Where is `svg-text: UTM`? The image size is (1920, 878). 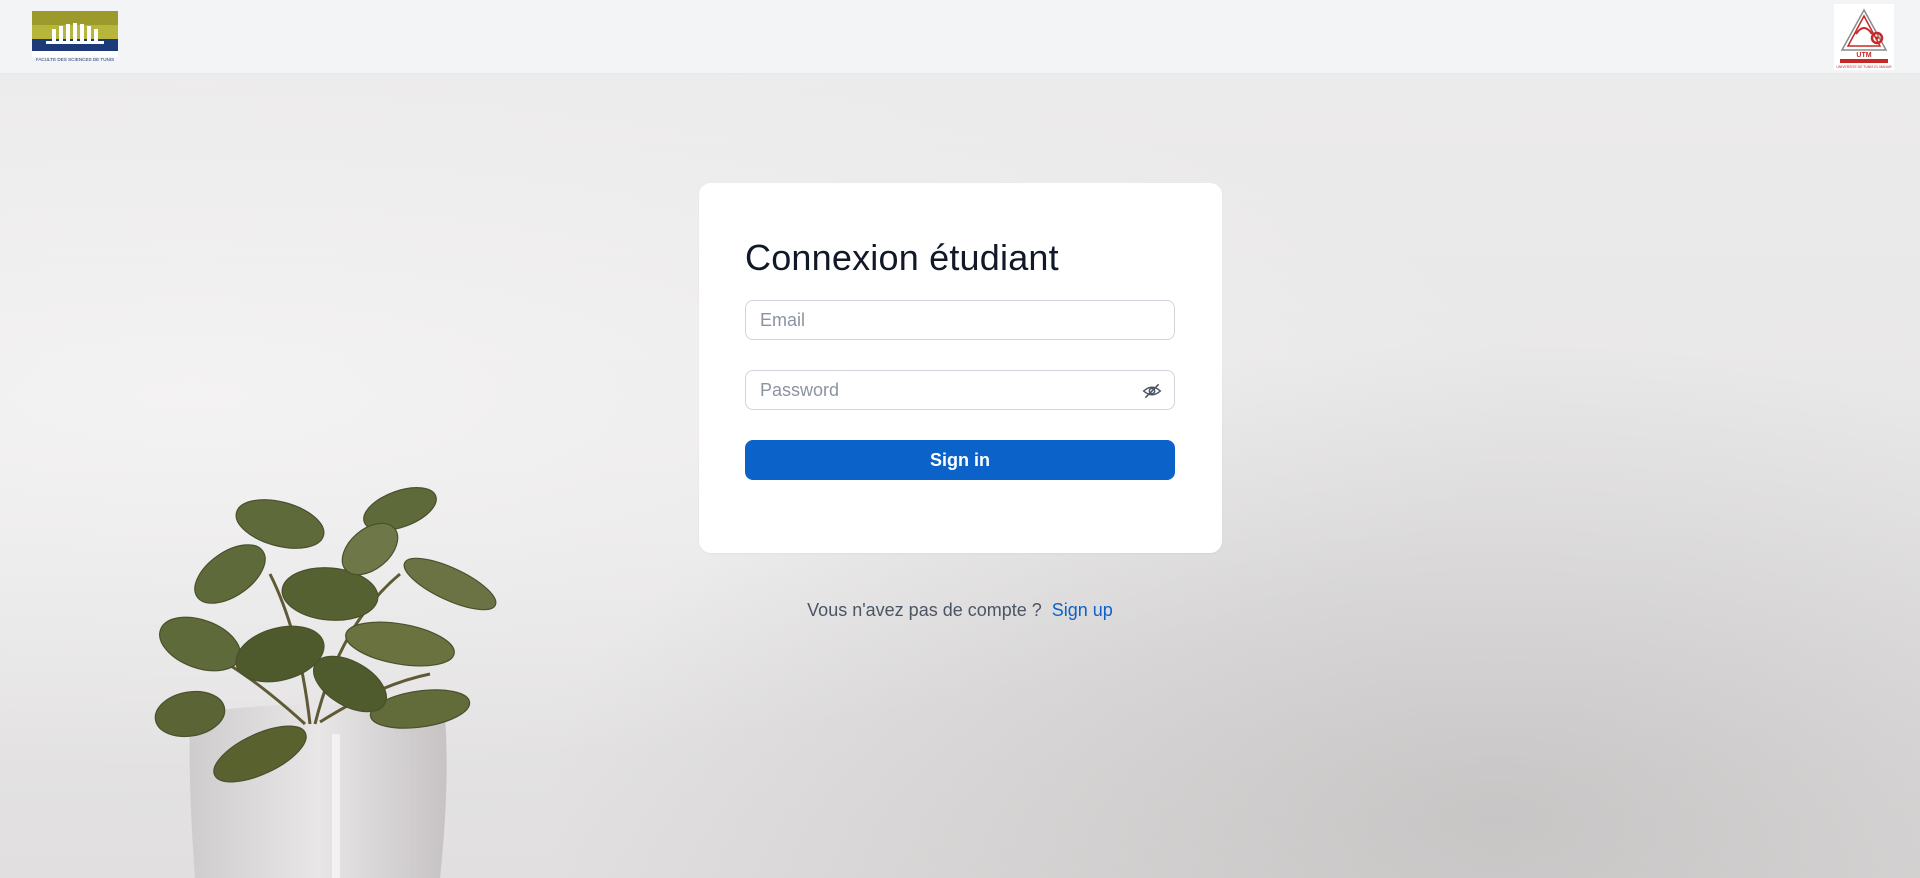
svg-text: UTM is located at coordinates (1863, 55).